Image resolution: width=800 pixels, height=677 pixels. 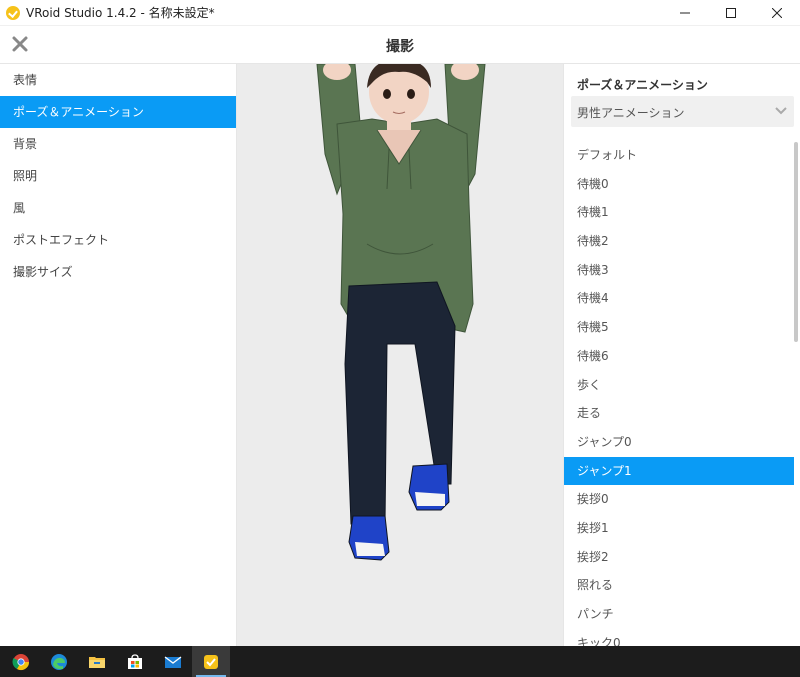 What do you see at coordinates (43, 272) in the screenshot?
I see `sidebar-item-label: 撮影サイズ` at bounding box center [43, 272].